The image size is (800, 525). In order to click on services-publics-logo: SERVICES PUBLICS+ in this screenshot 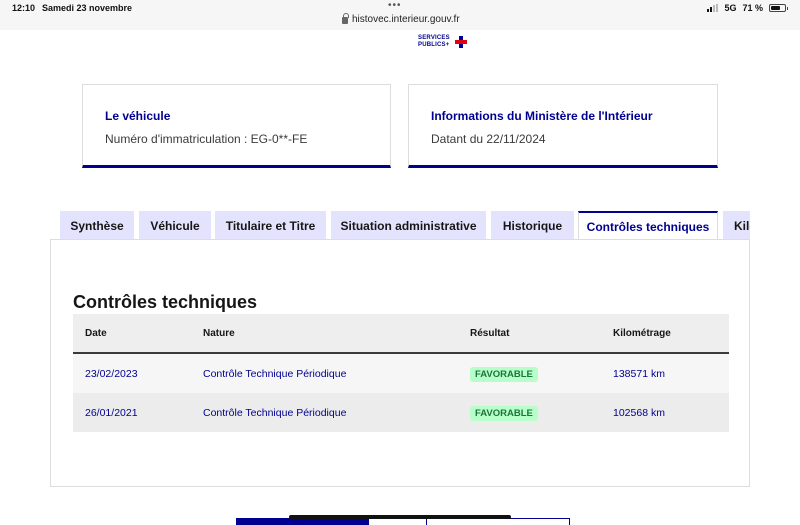, I will do `click(442, 42)`.